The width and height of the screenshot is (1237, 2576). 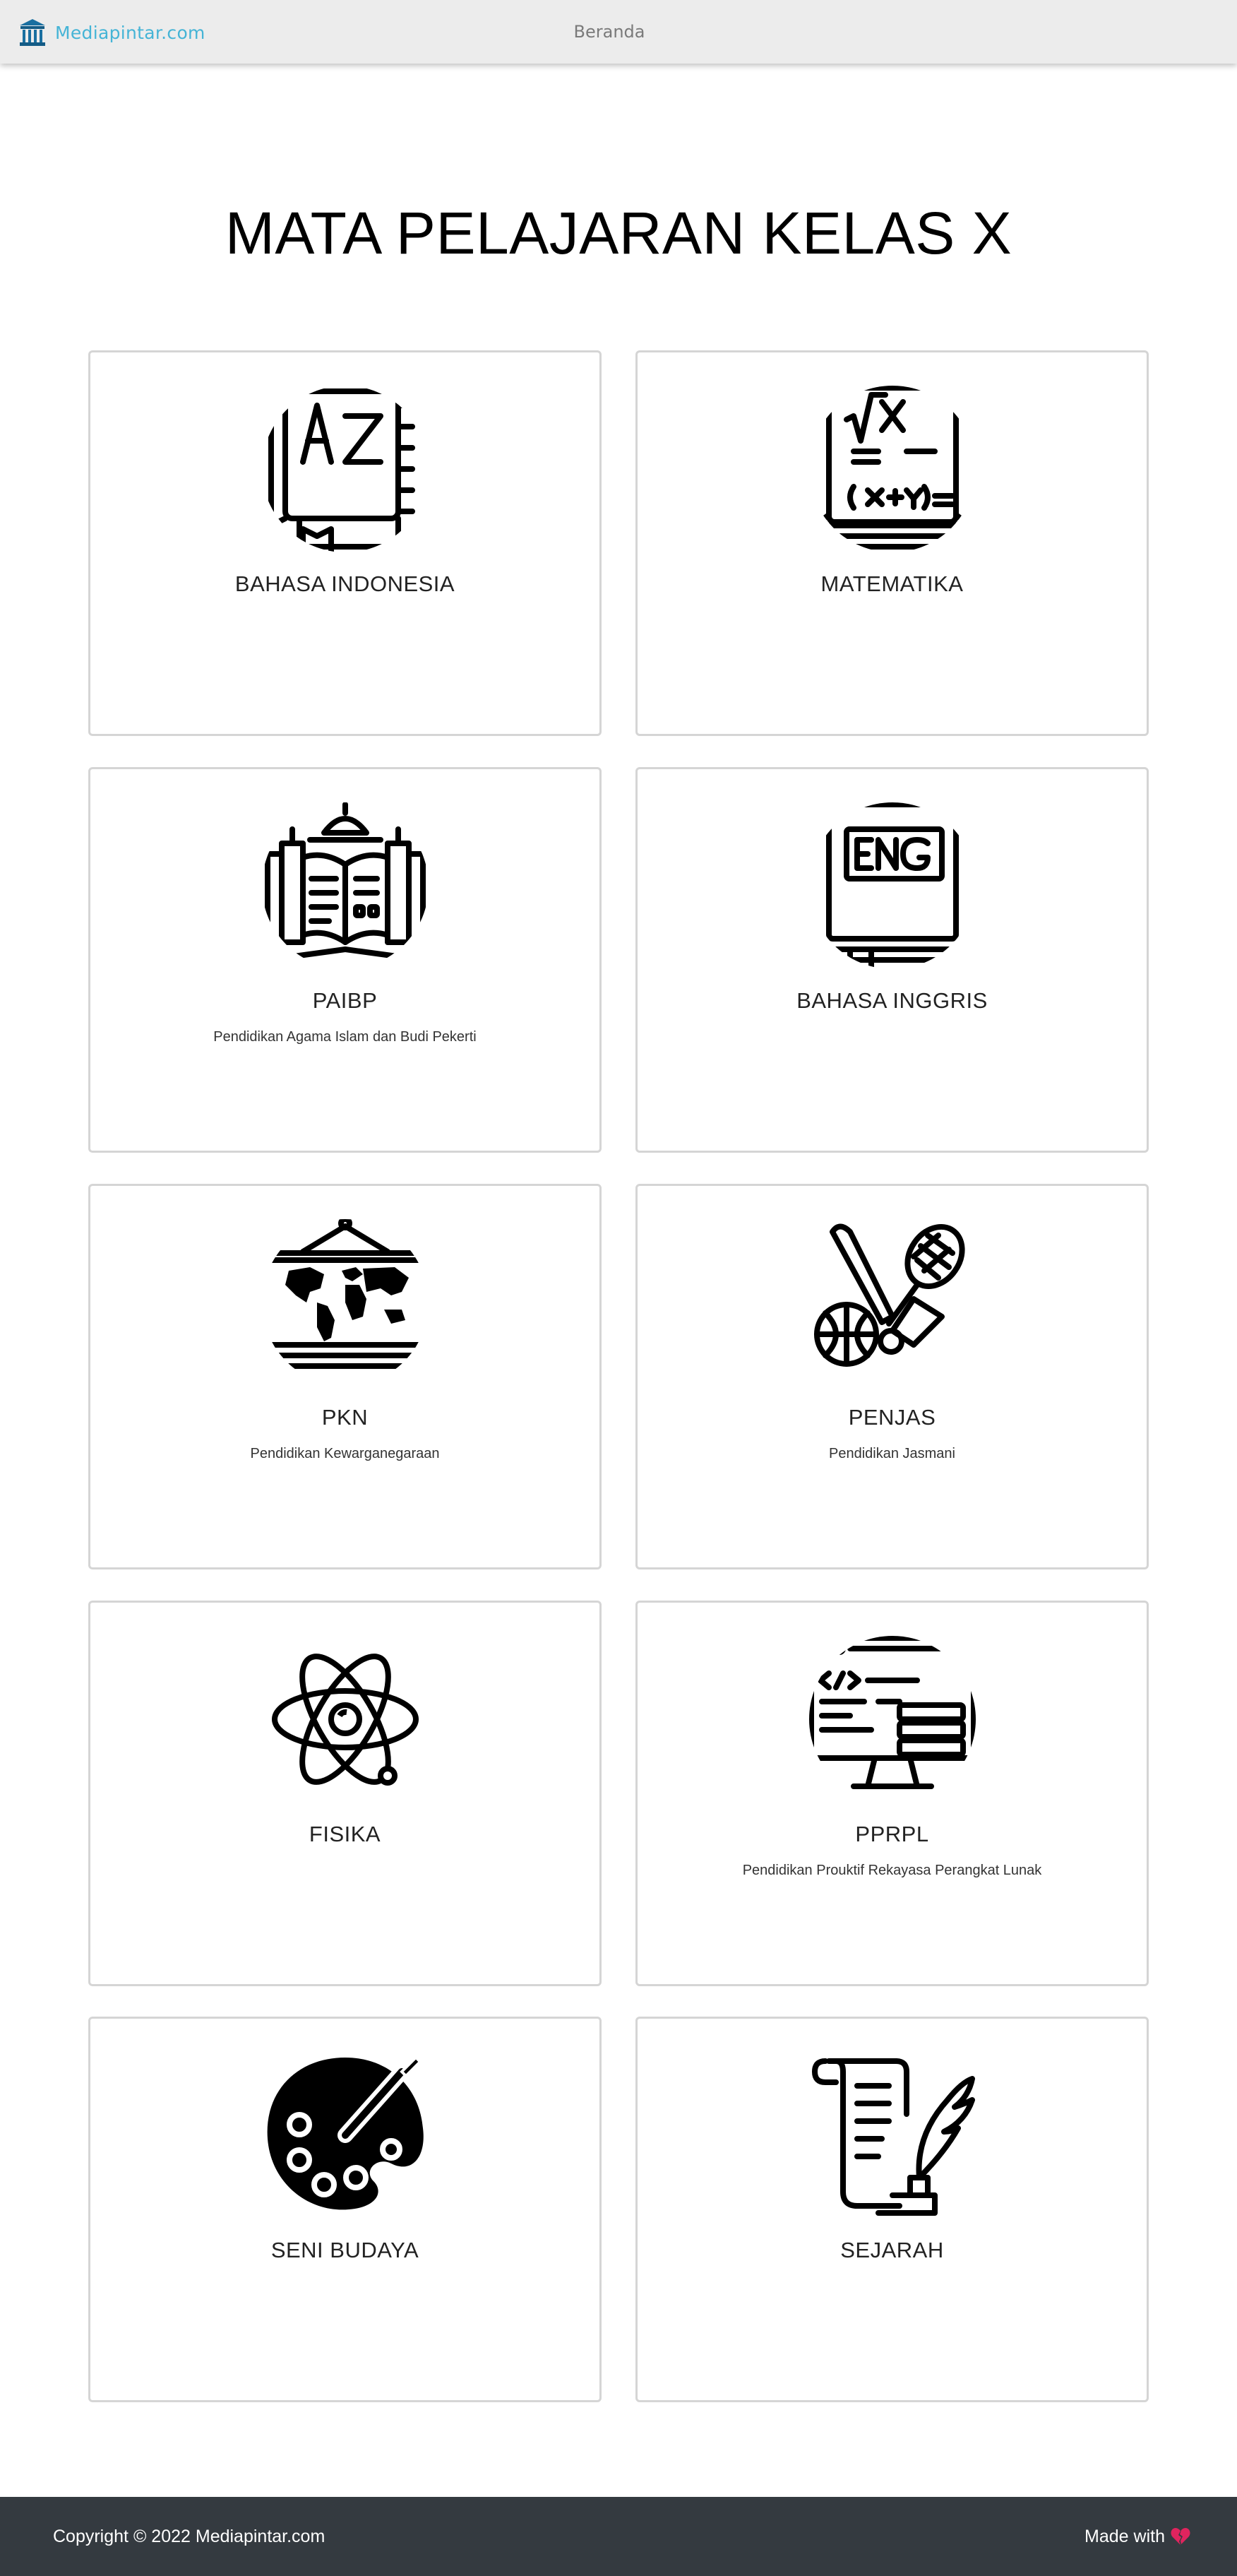 I want to click on subject-name: FISIKA, so click(x=345, y=1834).